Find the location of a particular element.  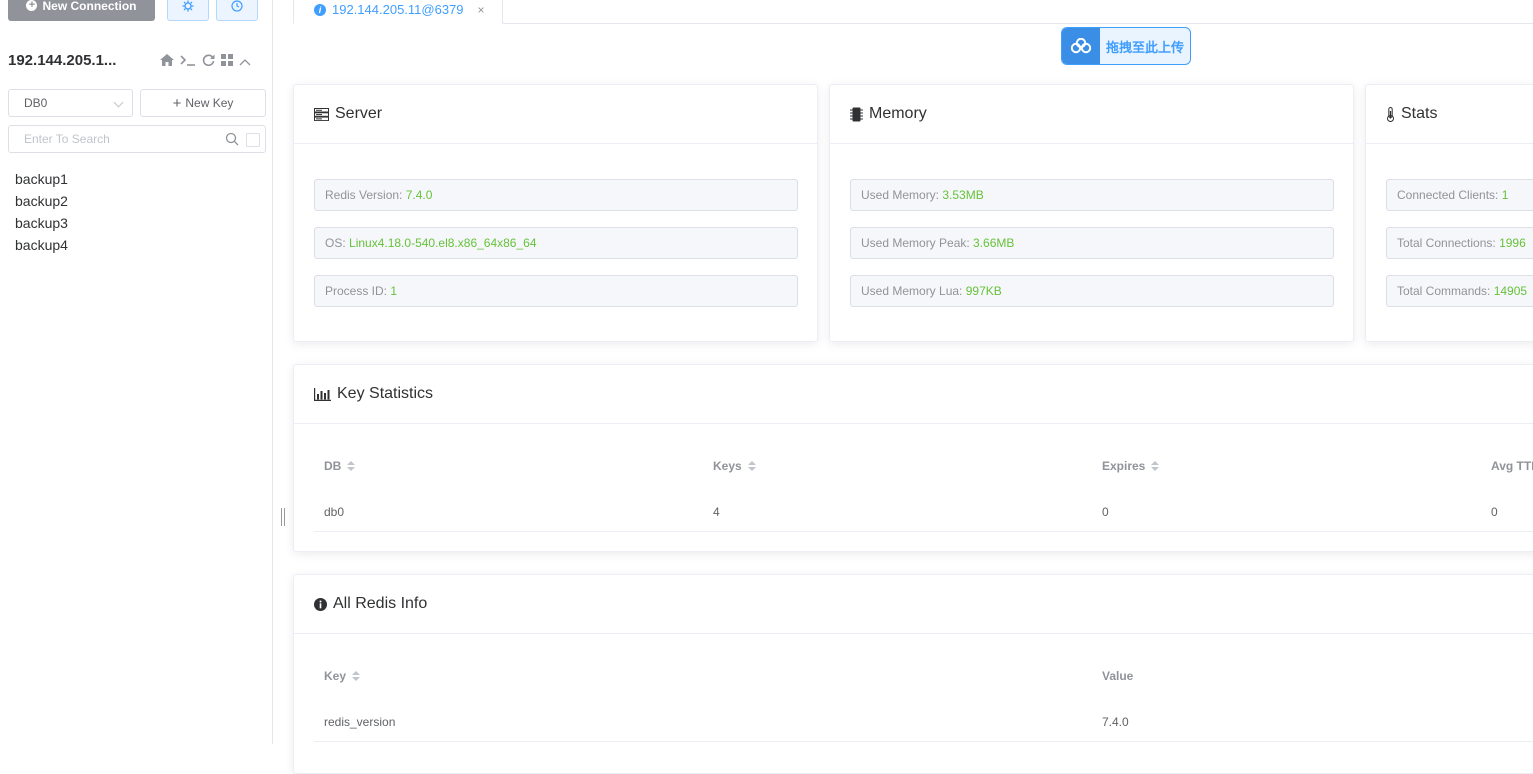

gear-icon is located at coordinates (188, 5).